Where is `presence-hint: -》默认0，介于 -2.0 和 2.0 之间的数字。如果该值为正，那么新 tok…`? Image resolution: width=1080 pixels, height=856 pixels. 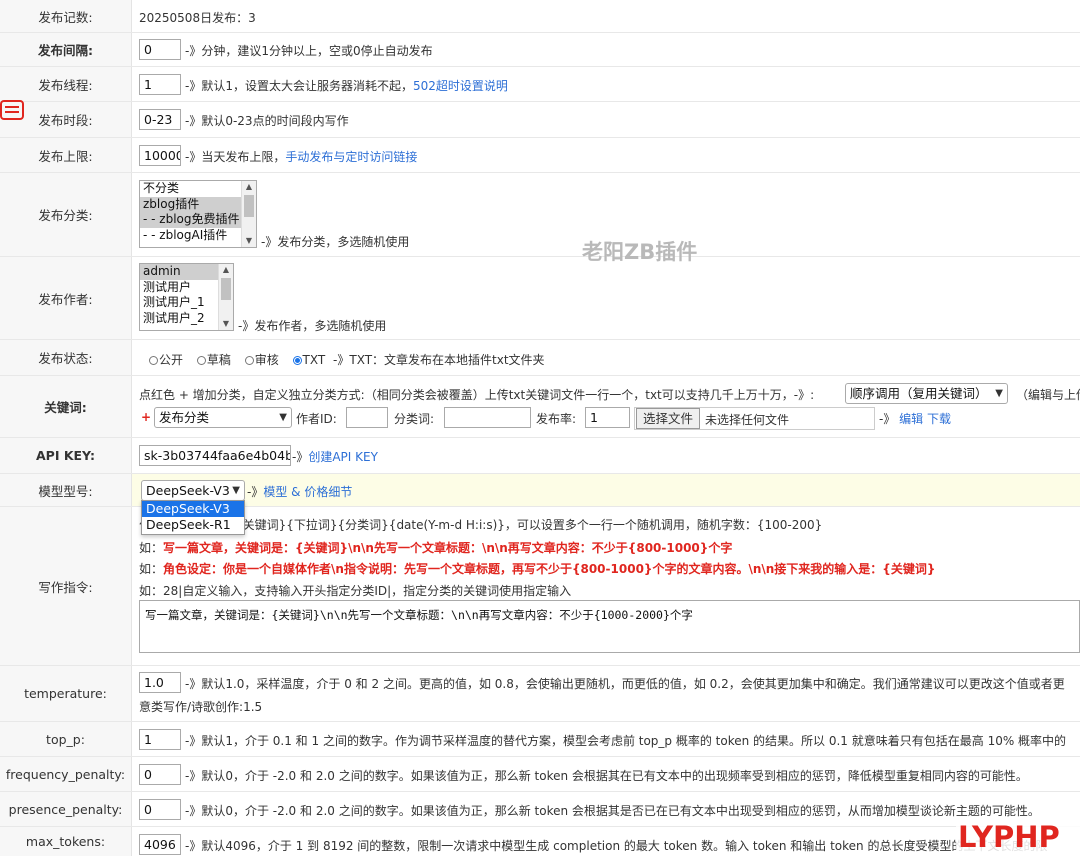
presence-hint: -》默认0，介于 -2.0 和 2.0 之间的数字。如果该值为正，那么新 tok… is located at coordinates (612, 811).